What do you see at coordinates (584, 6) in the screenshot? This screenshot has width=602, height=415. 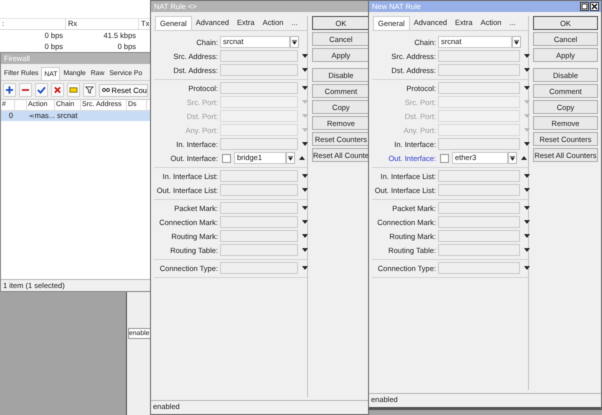 I see `maximize-icon` at bounding box center [584, 6].